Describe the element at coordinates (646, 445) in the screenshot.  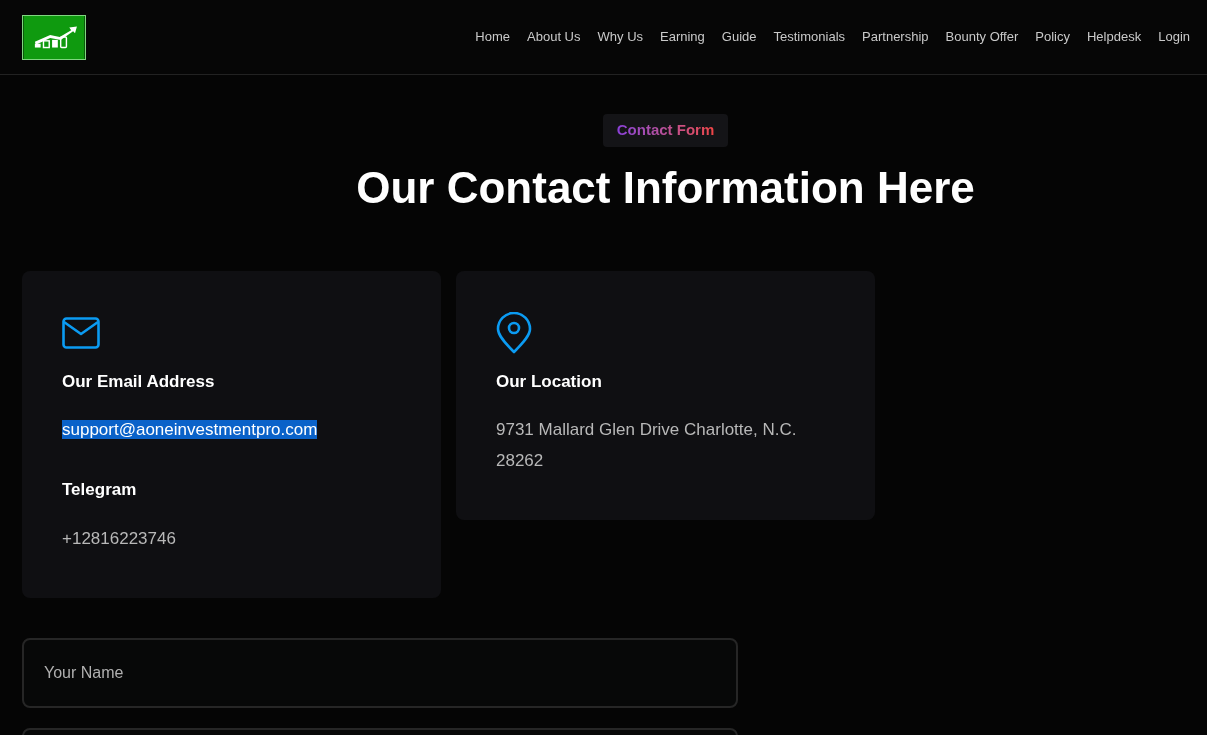
I see `contact-value: 9731 Mallard Glen Drive Charlotte, N.C. 28262` at that location.